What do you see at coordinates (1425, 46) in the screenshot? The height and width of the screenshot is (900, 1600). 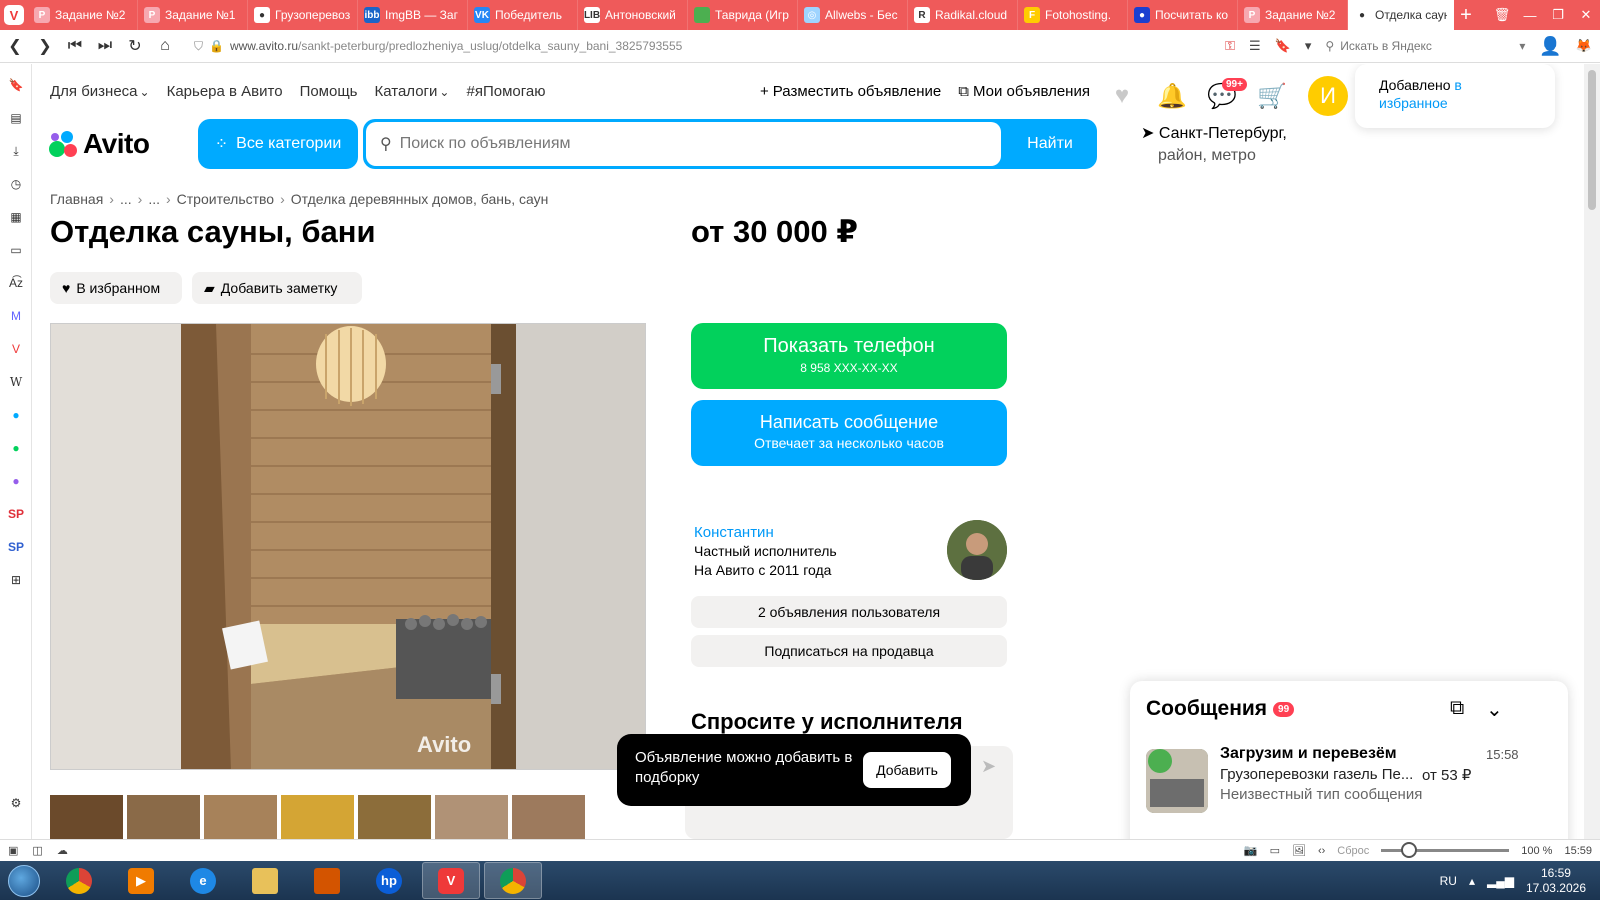 I see `yandex-search-field: ⚲ Искать в Яндекс ▾` at bounding box center [1425, 46].